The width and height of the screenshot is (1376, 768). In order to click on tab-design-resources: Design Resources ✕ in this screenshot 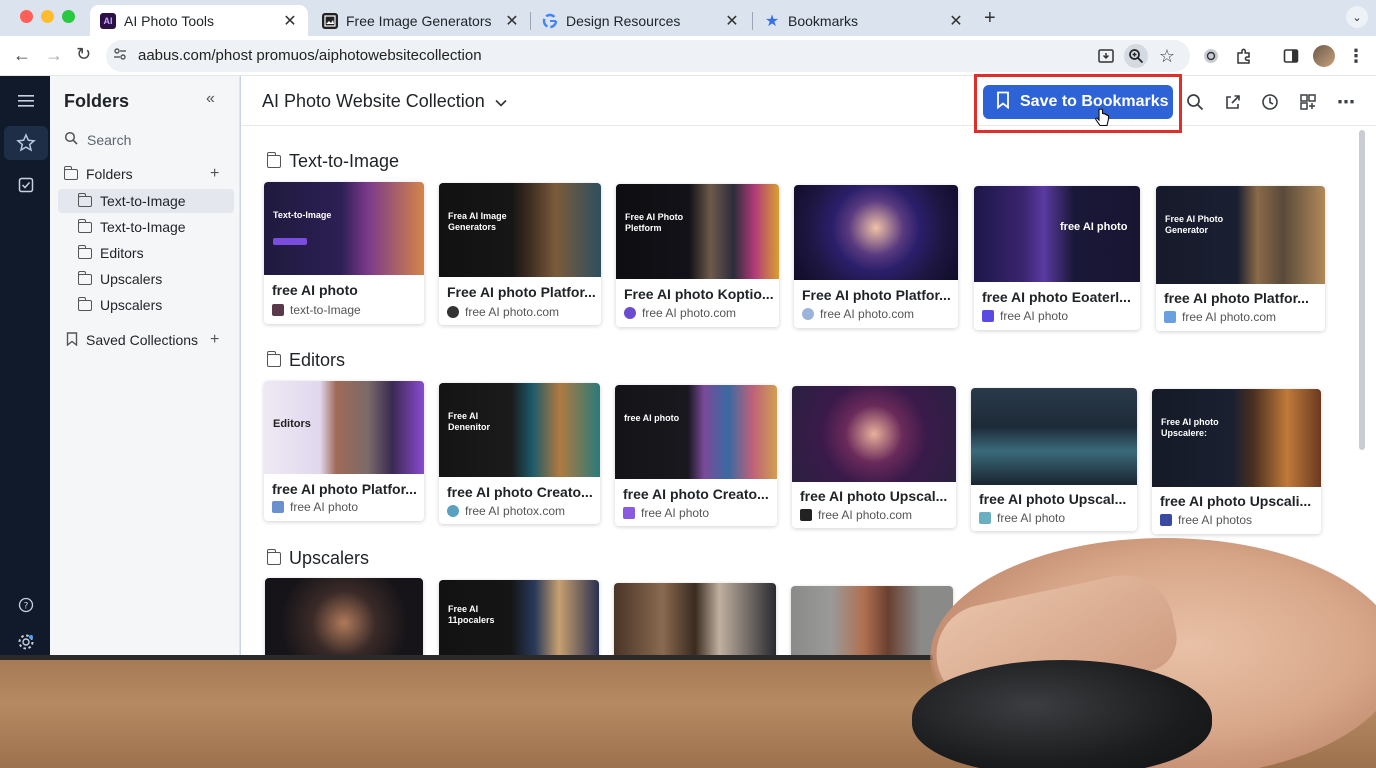, I will do `click(641, 20)`.